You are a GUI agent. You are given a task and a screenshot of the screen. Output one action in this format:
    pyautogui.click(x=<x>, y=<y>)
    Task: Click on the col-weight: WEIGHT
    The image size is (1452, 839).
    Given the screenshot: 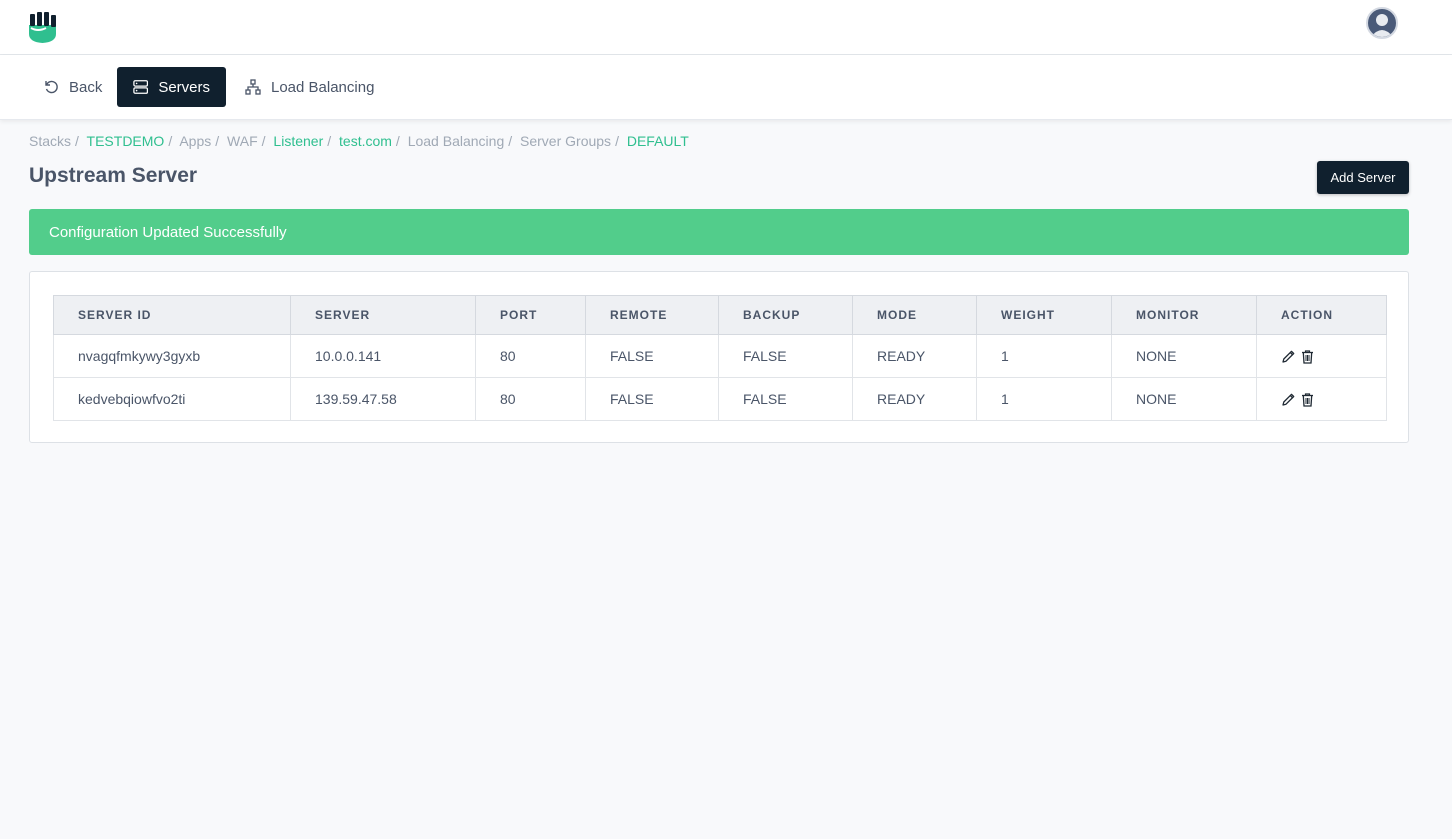 What is the action you would take?
    pyautogui.click(x=1044, y=315)
    